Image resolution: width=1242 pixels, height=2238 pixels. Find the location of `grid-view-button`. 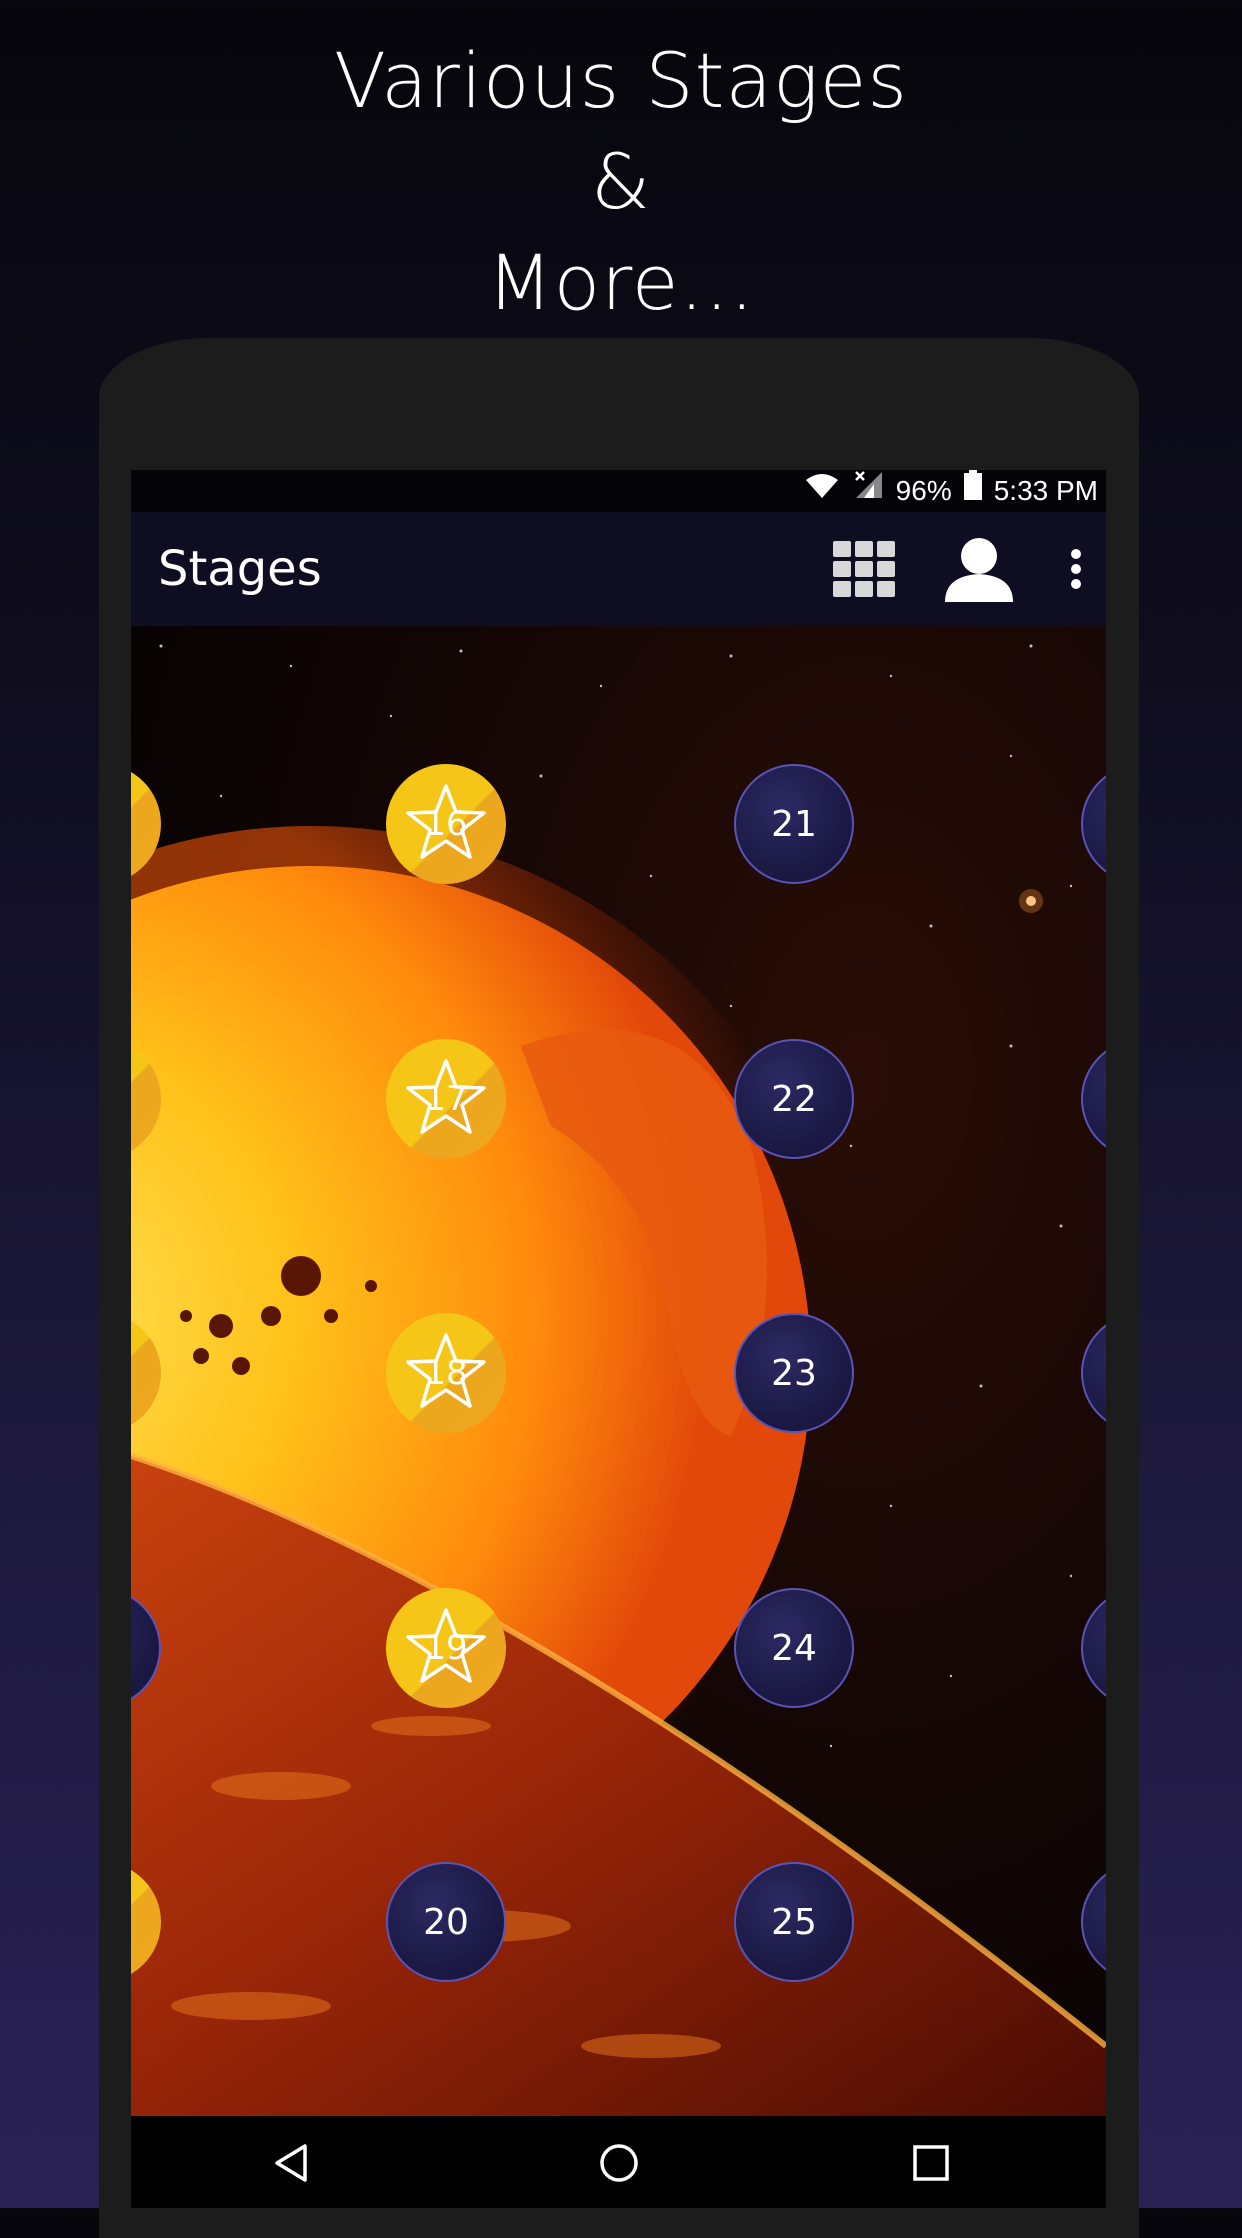

grid-view-button is located at coordinates (864, 569).